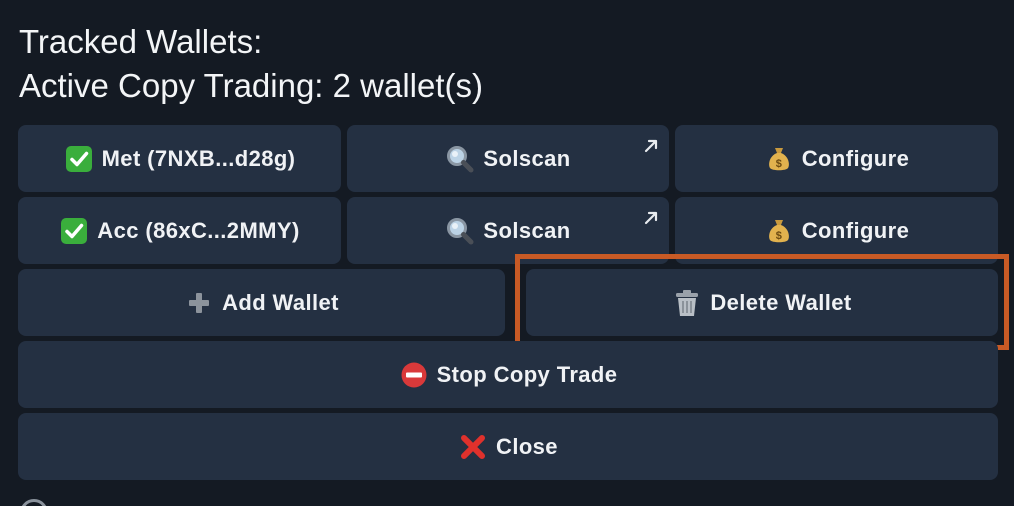  What do you see at coordinates (198, 230) in the screenshot?
I see `wallet-label: Acc (86xC...2MMY)` at bounding box center [198, 230].